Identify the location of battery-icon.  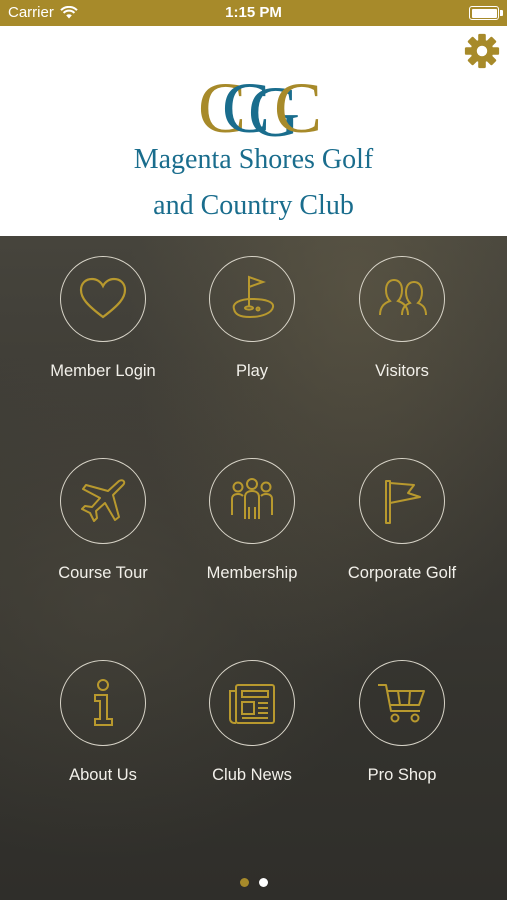
(486, 13).